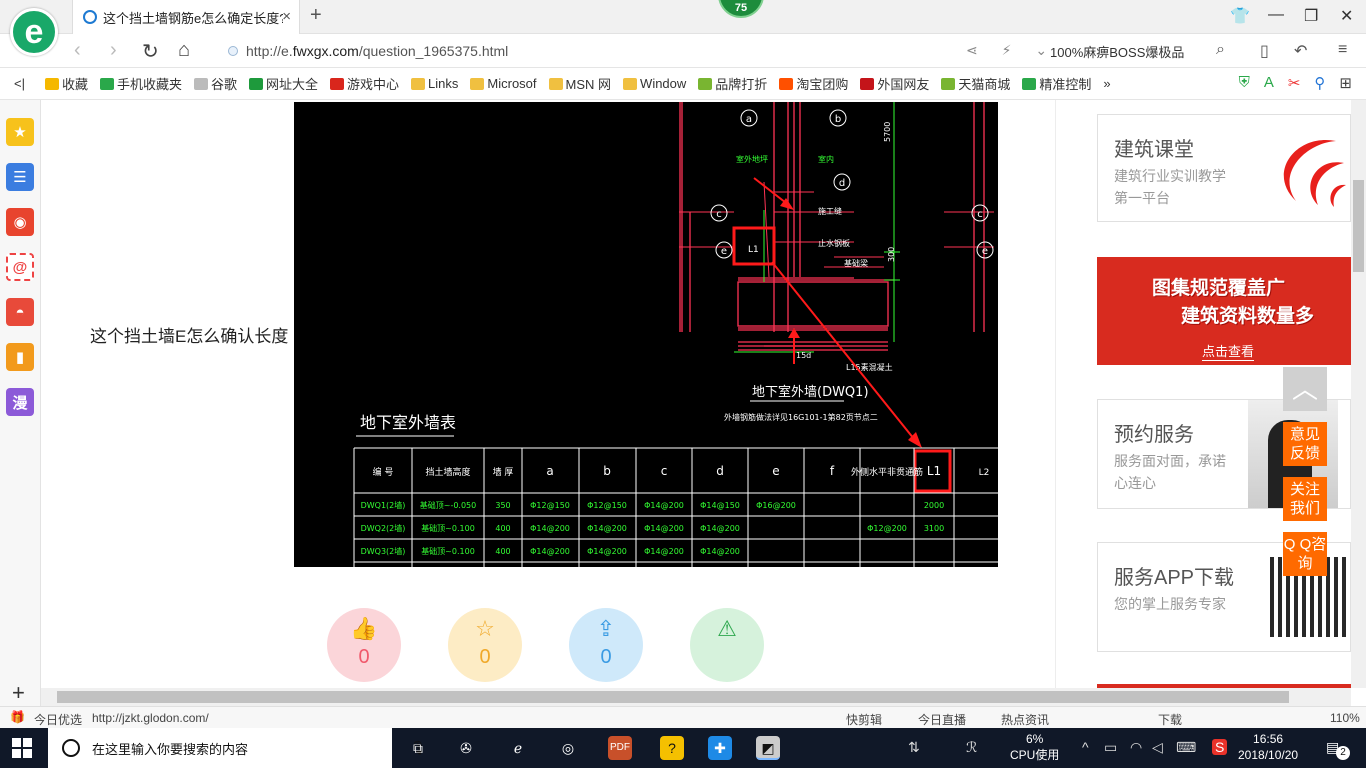 The image size is (1366, 768). What do you see at coordinates (1358, 394) in the screenshot?
I see `vertical-scrollbar` at bounding box center [1358, 394].